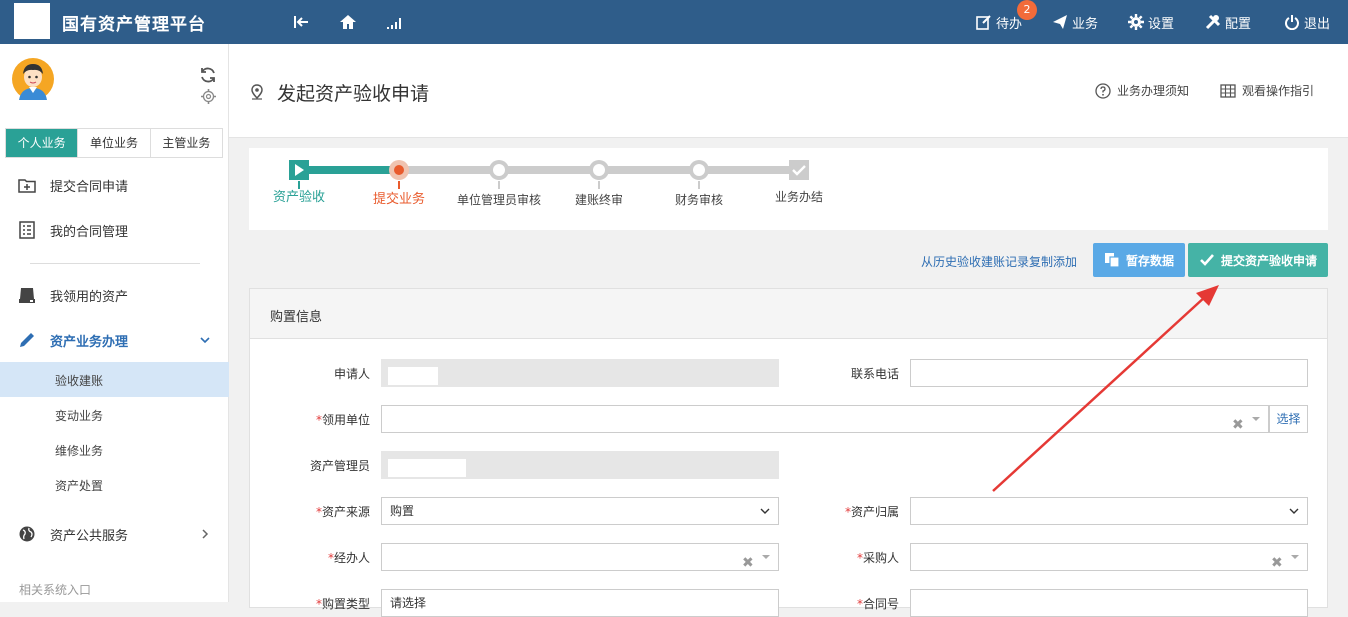 This screenshot has width=1348, height=617. I want to click on power-icon, so click(1292, 22).